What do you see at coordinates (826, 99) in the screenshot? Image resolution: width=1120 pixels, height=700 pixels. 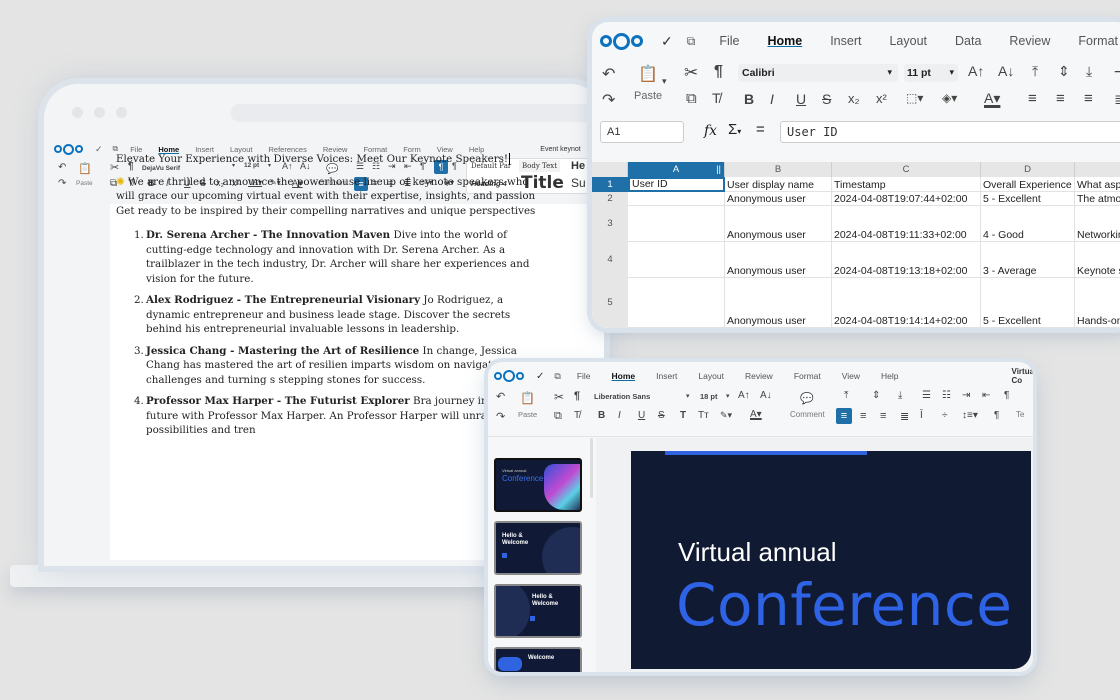 I see `strikethrough-icon: S` at bounding box center [826, 99].